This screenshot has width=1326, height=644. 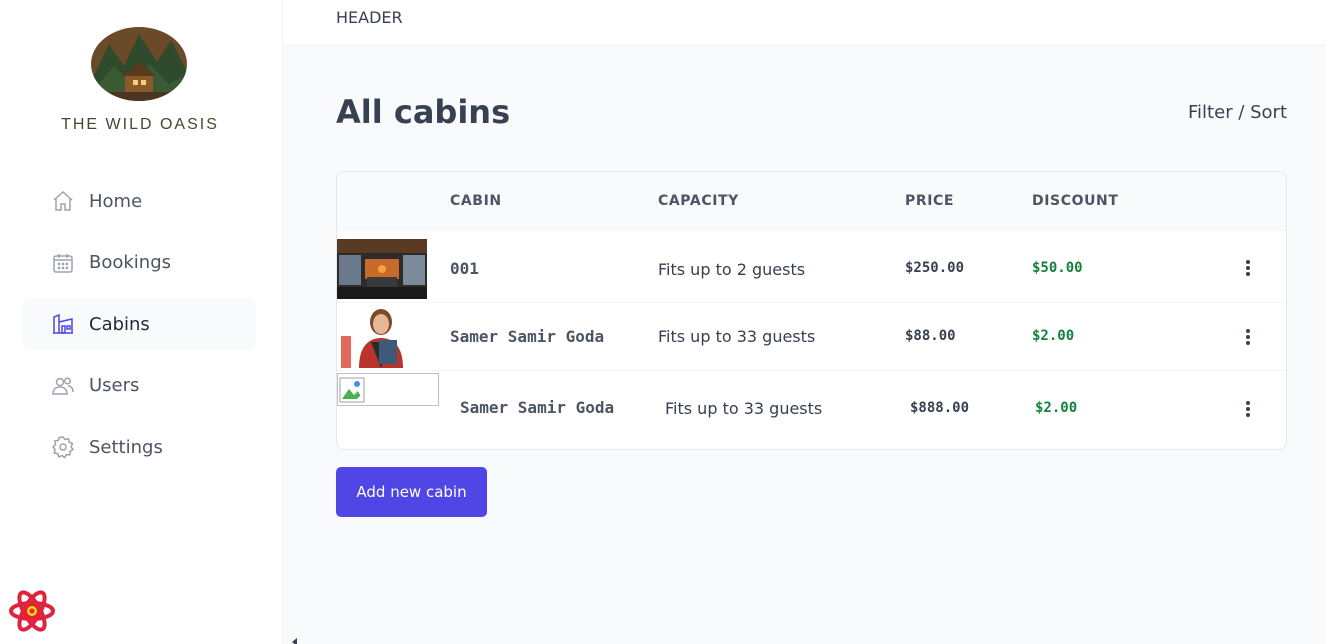 What do you see at coordinates (1237, 112) in the screenshot?
I see `filter-sort: Filter / Sort` at bounding box center [1237, 112].